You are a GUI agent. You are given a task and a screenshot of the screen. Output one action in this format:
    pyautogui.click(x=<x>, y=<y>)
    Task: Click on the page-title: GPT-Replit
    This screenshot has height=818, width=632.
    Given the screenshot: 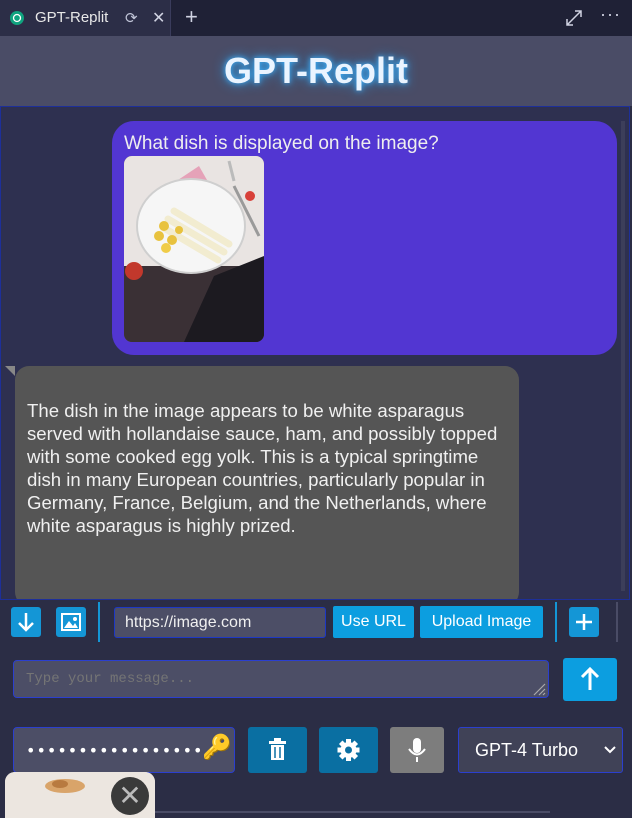 What is the action you would take?
    pyautogui.click(x=315, y=70)
    